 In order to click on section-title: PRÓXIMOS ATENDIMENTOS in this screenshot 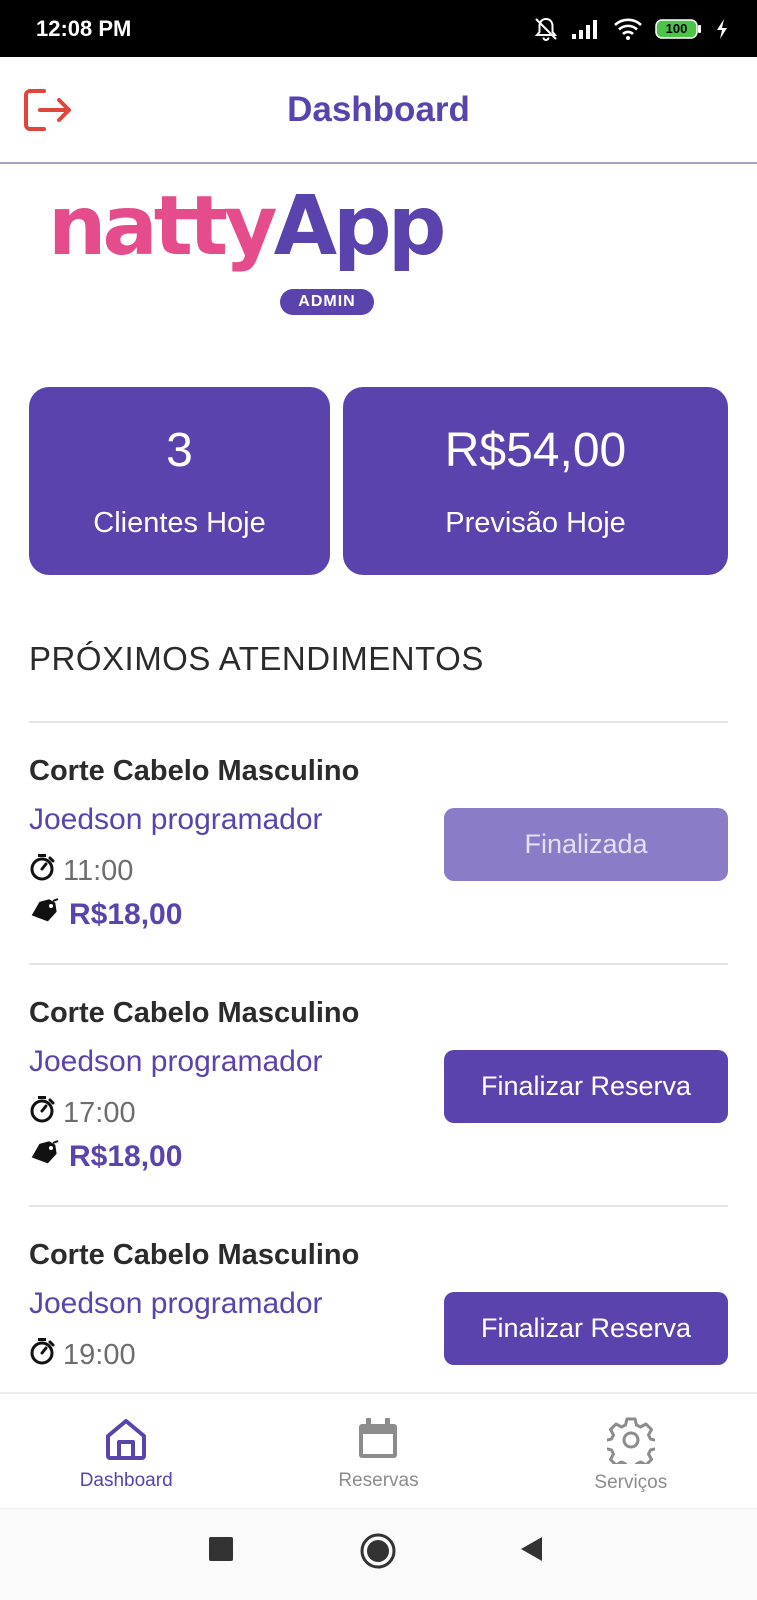, I will do `click(256, 658)`.